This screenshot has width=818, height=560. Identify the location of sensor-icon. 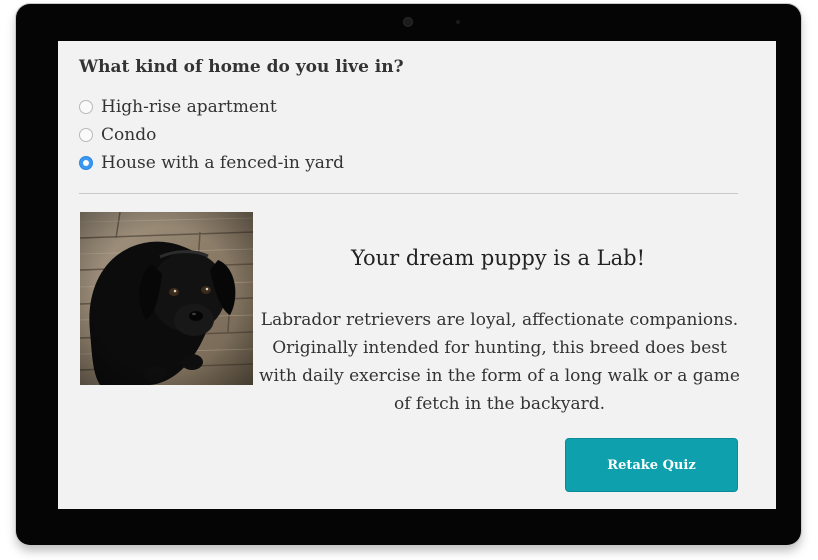
(458, 22).